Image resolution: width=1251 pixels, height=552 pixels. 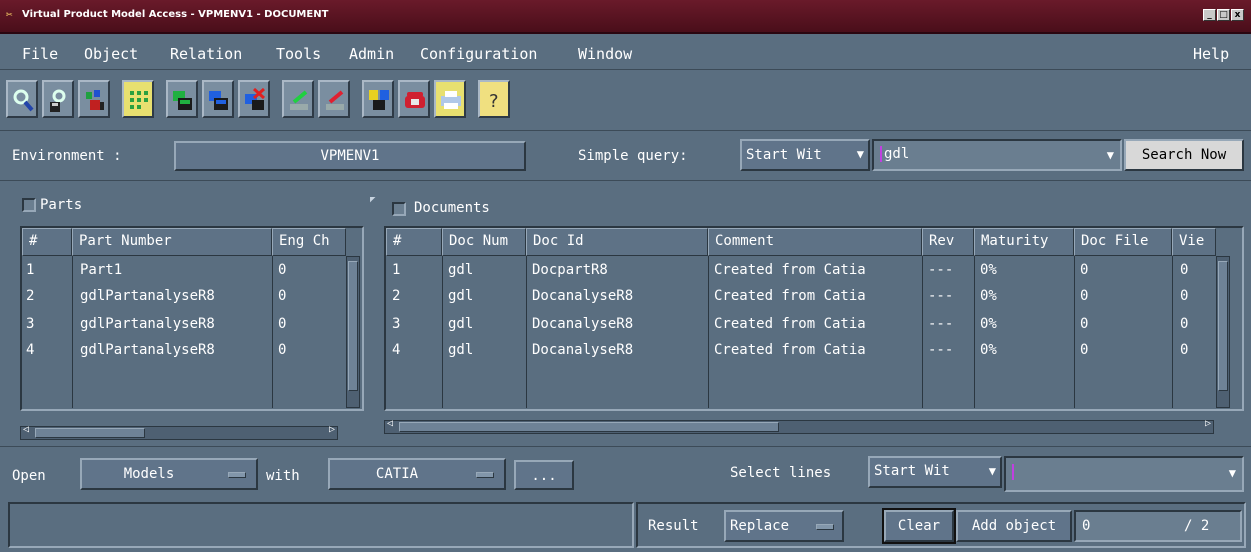 What do you see at coordinates (450, 99) in the screenshot?
I see `print-icon` at bounding box center [450, 99].